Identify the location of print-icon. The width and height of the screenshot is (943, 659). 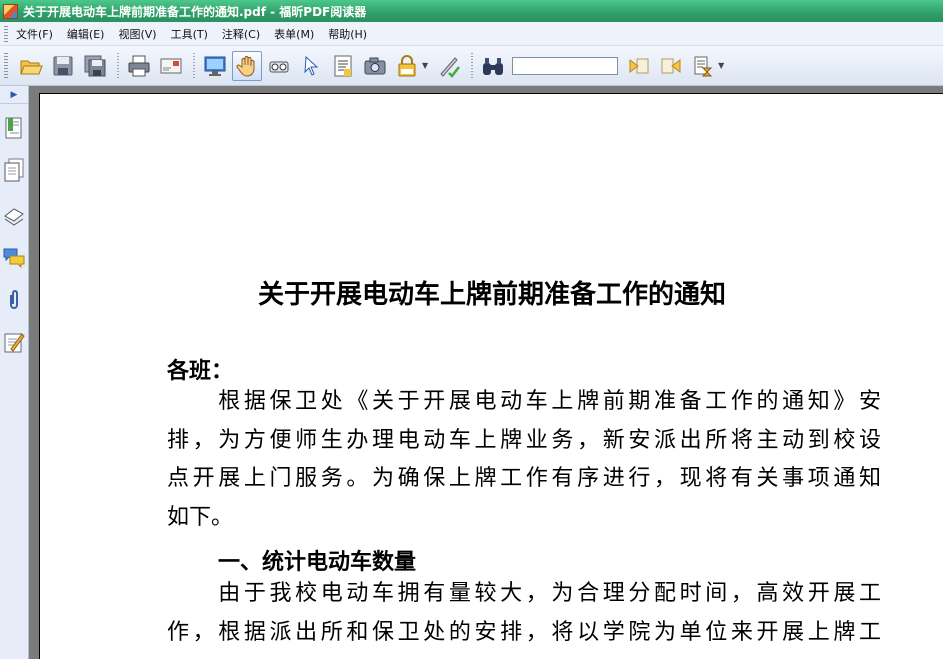
(139, 65).